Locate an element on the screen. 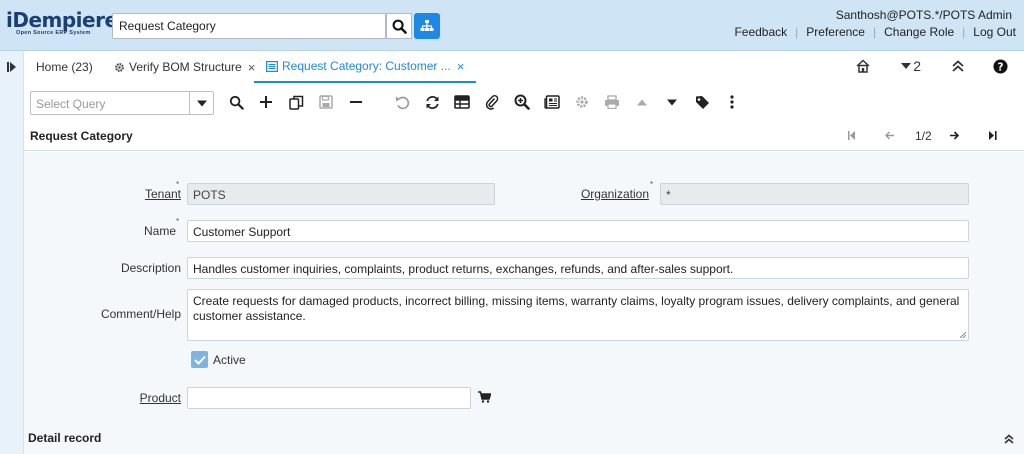  previous-record-icon is located at coordinates (890, 135).